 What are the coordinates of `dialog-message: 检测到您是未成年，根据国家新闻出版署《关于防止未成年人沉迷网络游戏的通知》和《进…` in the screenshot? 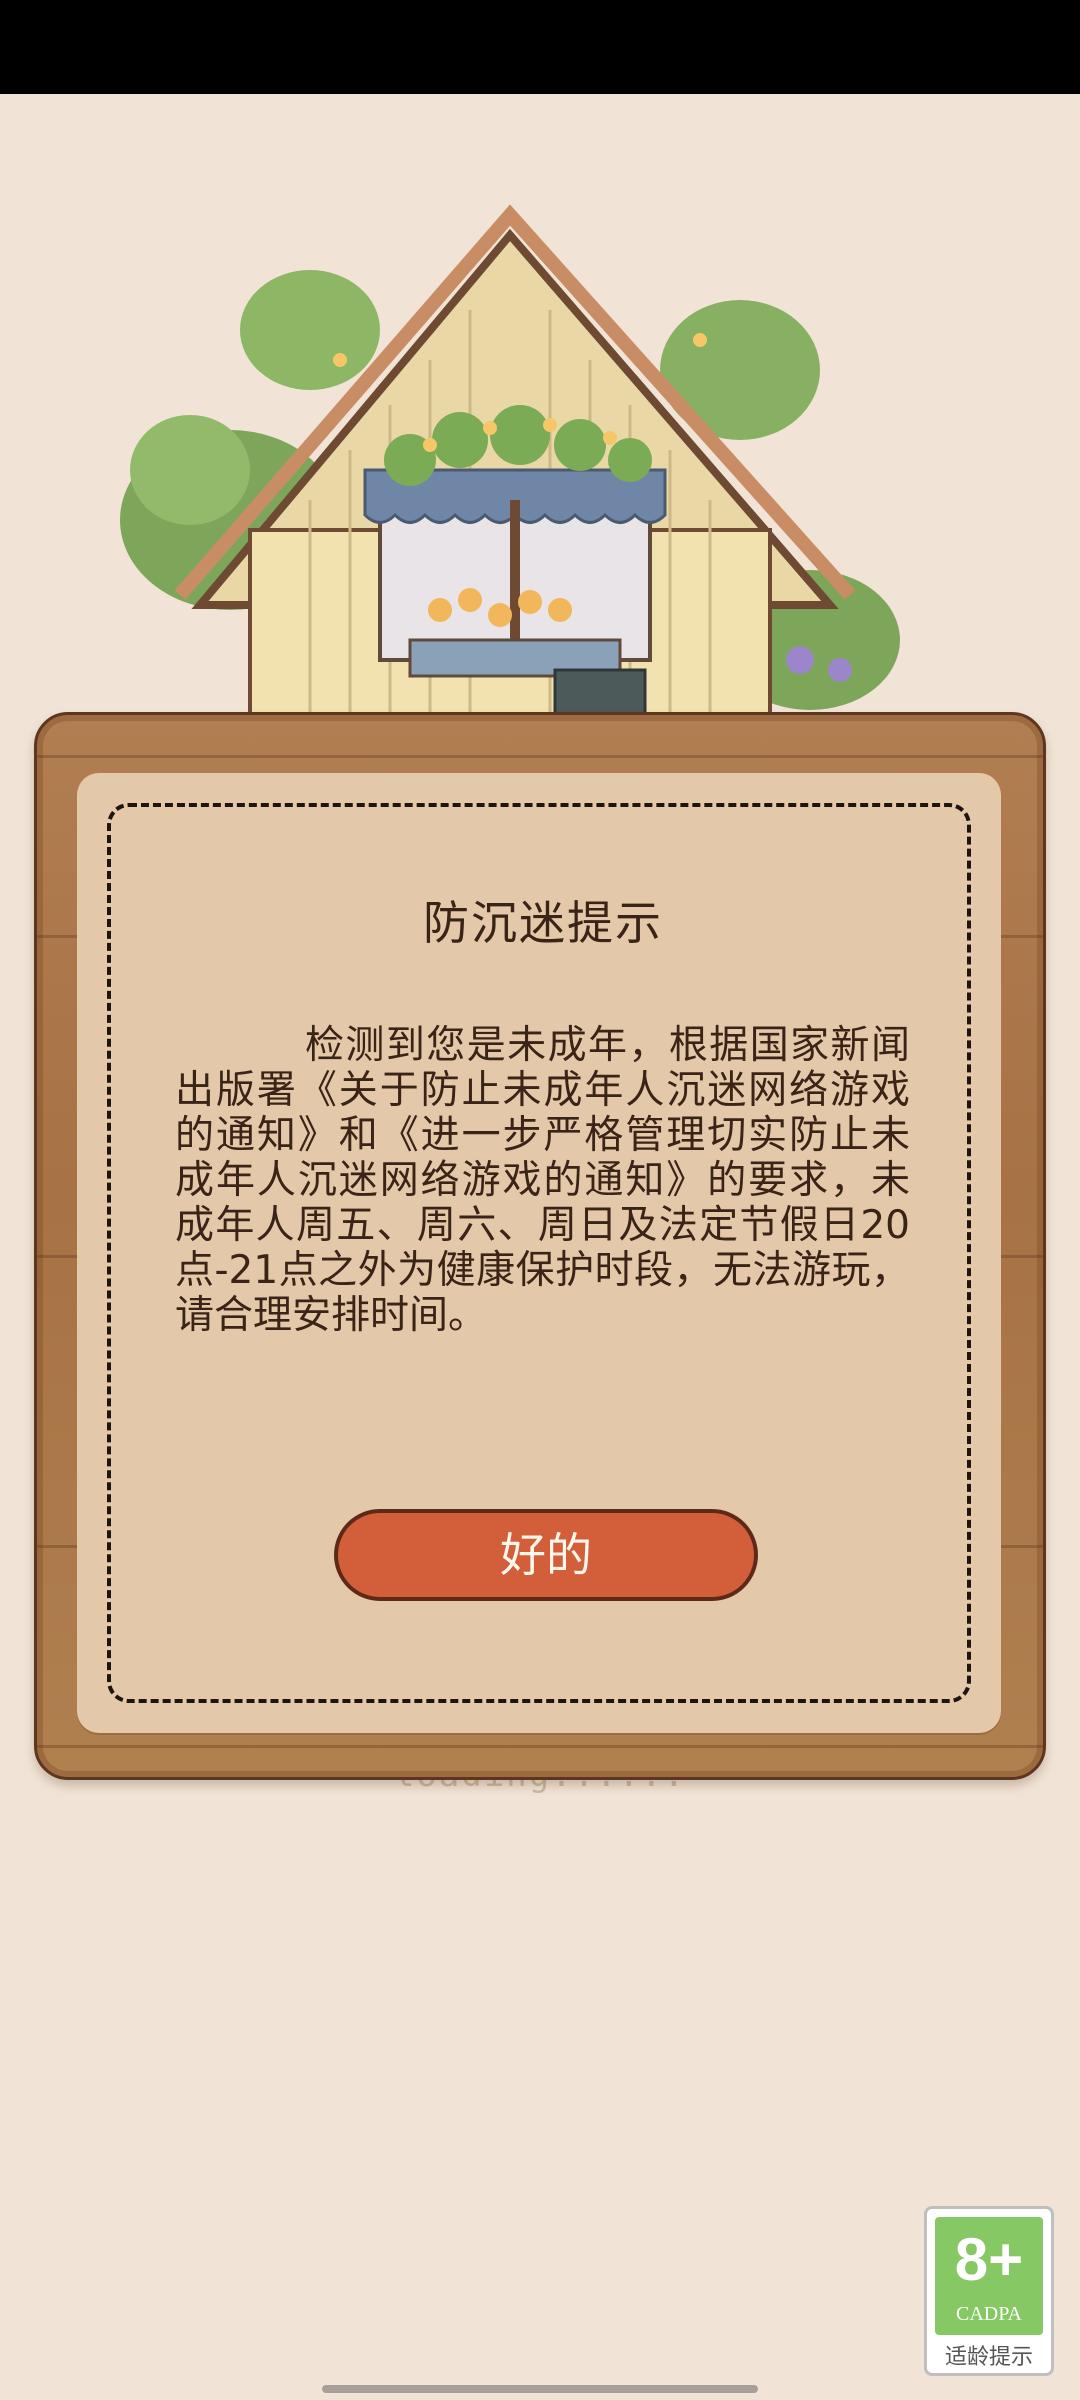 It's located at (542, 1180).